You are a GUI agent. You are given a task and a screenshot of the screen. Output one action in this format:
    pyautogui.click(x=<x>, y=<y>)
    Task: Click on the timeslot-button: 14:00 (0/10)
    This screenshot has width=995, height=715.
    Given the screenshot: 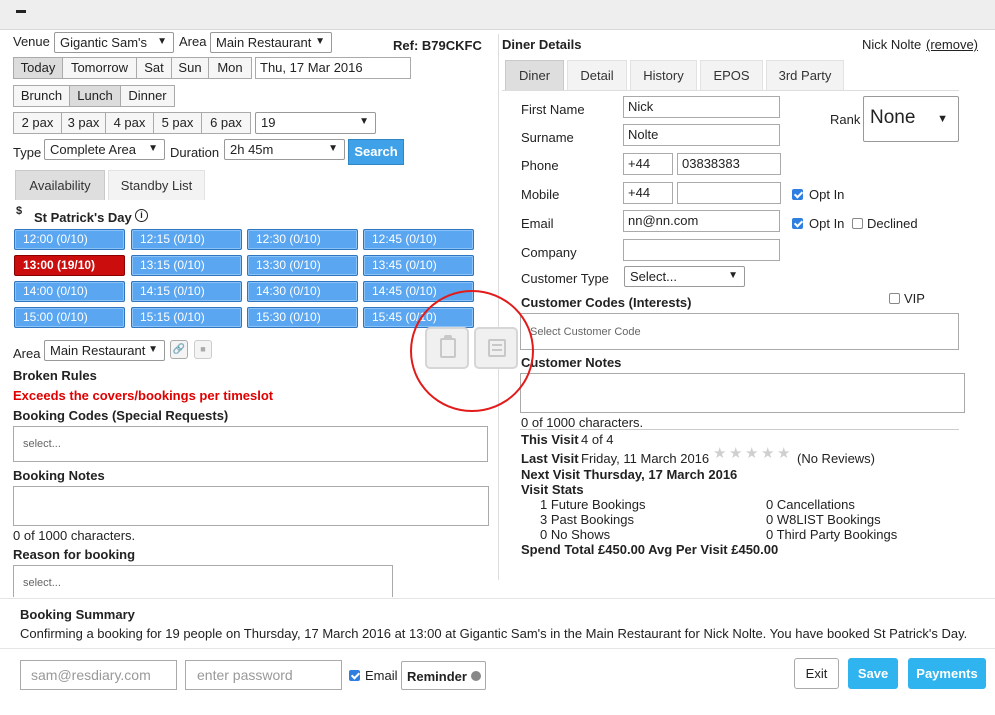 What is the action you would take?
    pyautogui.click(x=69, y=291)
    